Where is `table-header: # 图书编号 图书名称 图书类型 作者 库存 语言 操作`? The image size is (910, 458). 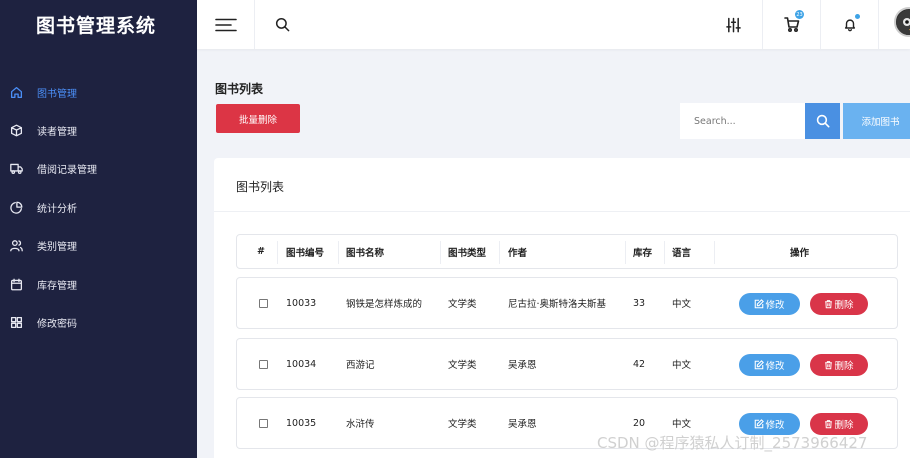 table-header: # 图书编号 图书名称 图书类型 作者 库存 语言 操作 is located at coordinates (567, 251).